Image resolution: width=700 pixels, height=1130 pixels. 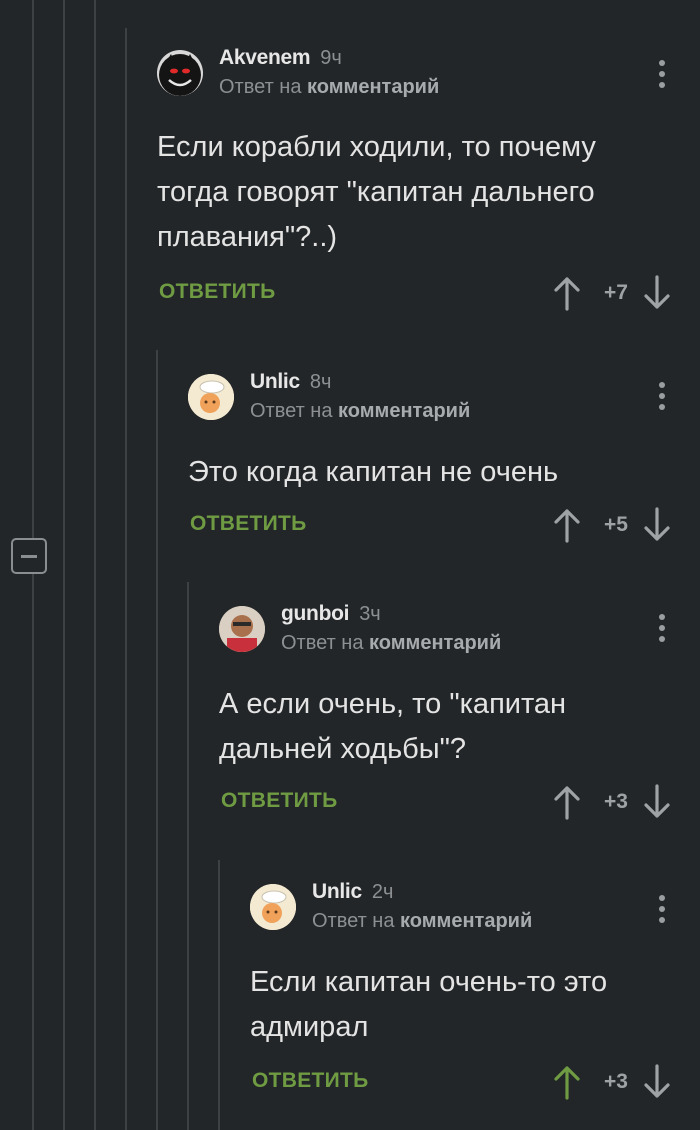 What do you see at coordinates (444, 525) in the screenshot?
I see `comment-actions: ОТВЕТИТЬ +5` at bounding box center [444, 525].